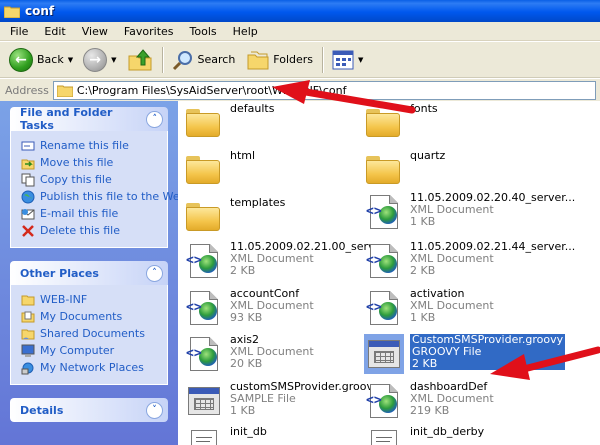  Describe the element at coordinates (77, 162) in the screenshot. I see `move-file-label: Move this file` at that location.